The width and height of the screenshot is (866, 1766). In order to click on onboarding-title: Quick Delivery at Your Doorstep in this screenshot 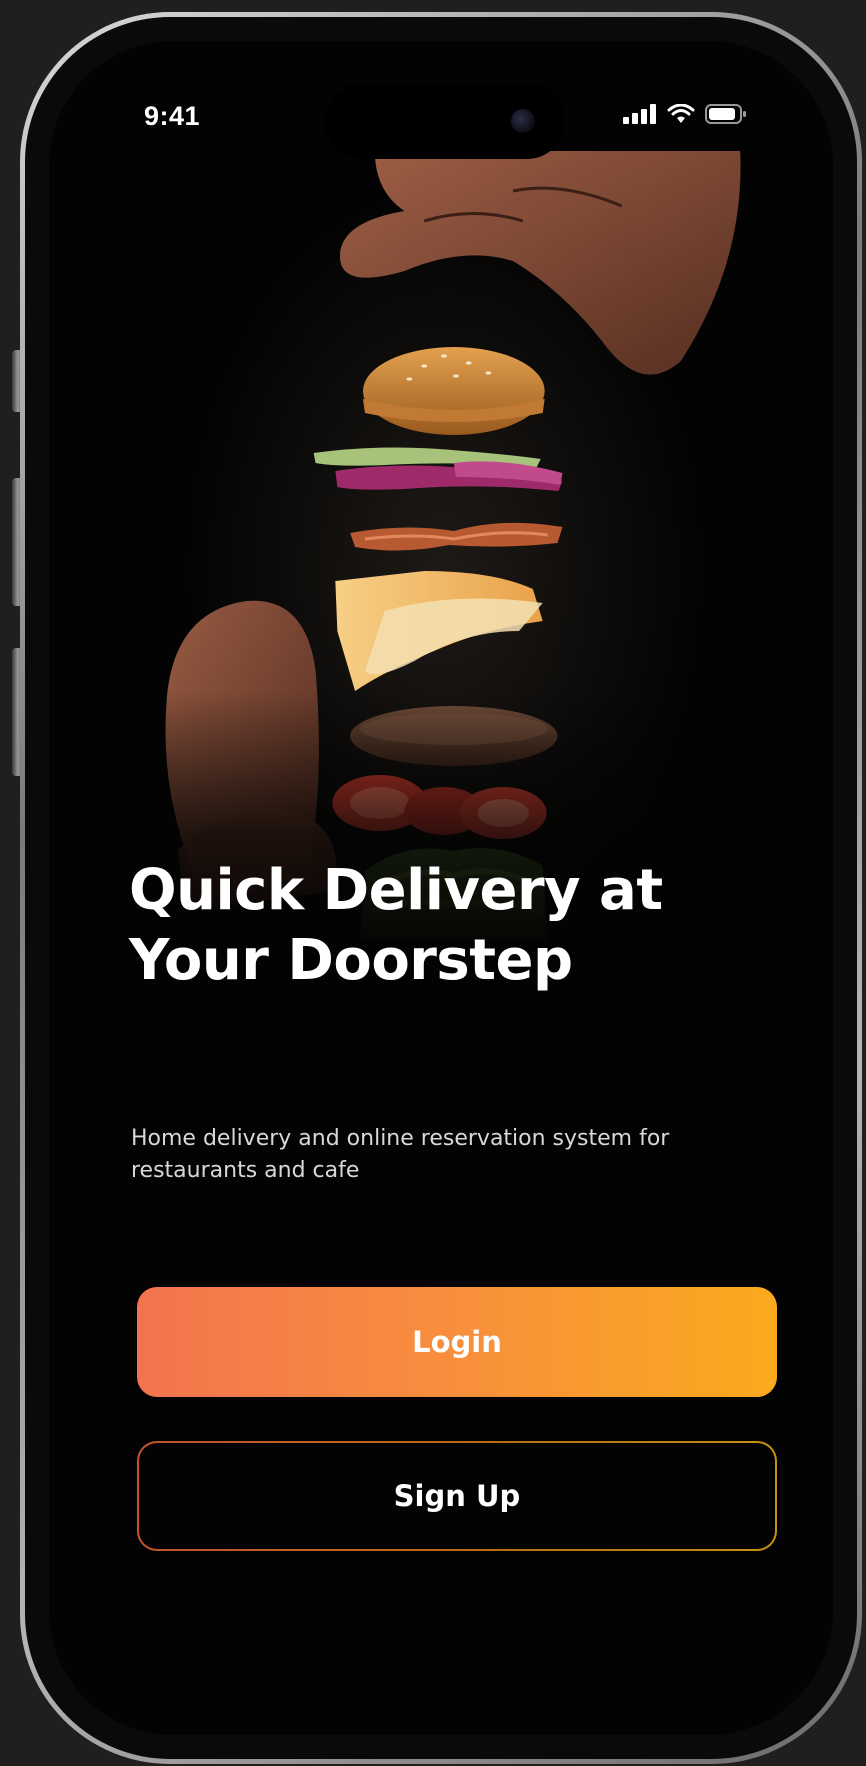, I will do `click(396, 925)`.